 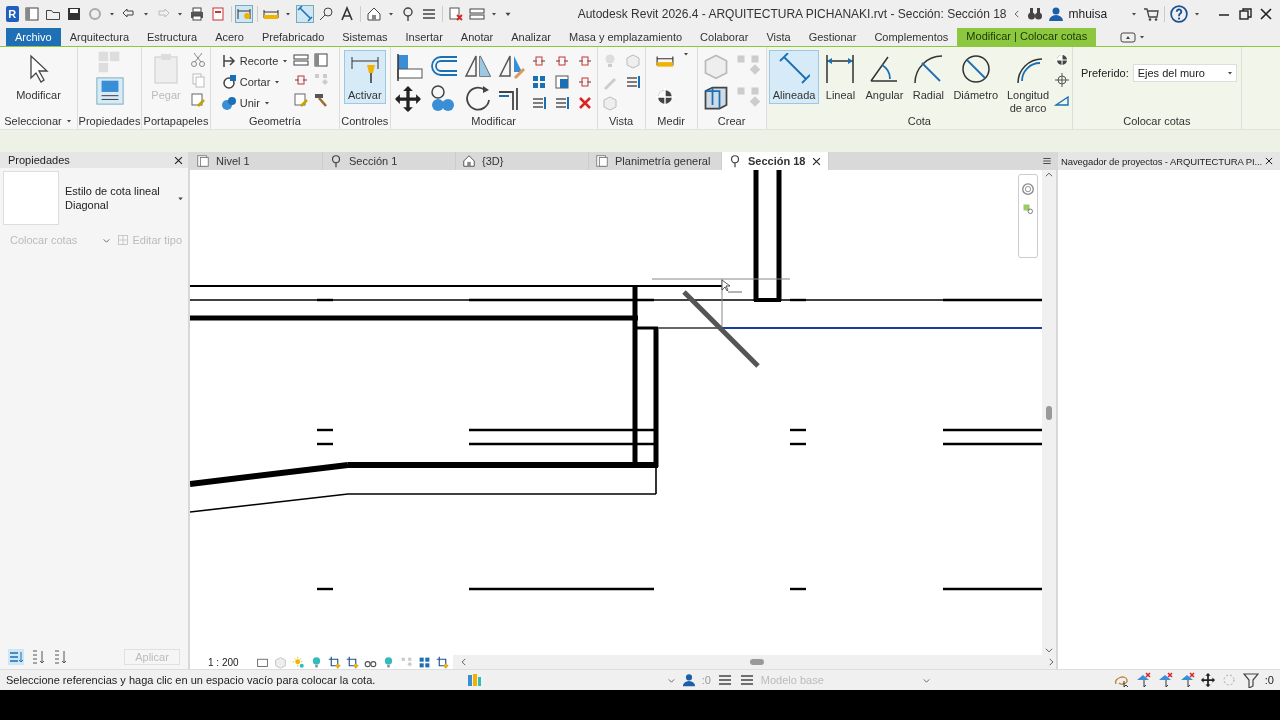 I want to click on ribbon-tab: Complementos, so click(x=911, y=37).